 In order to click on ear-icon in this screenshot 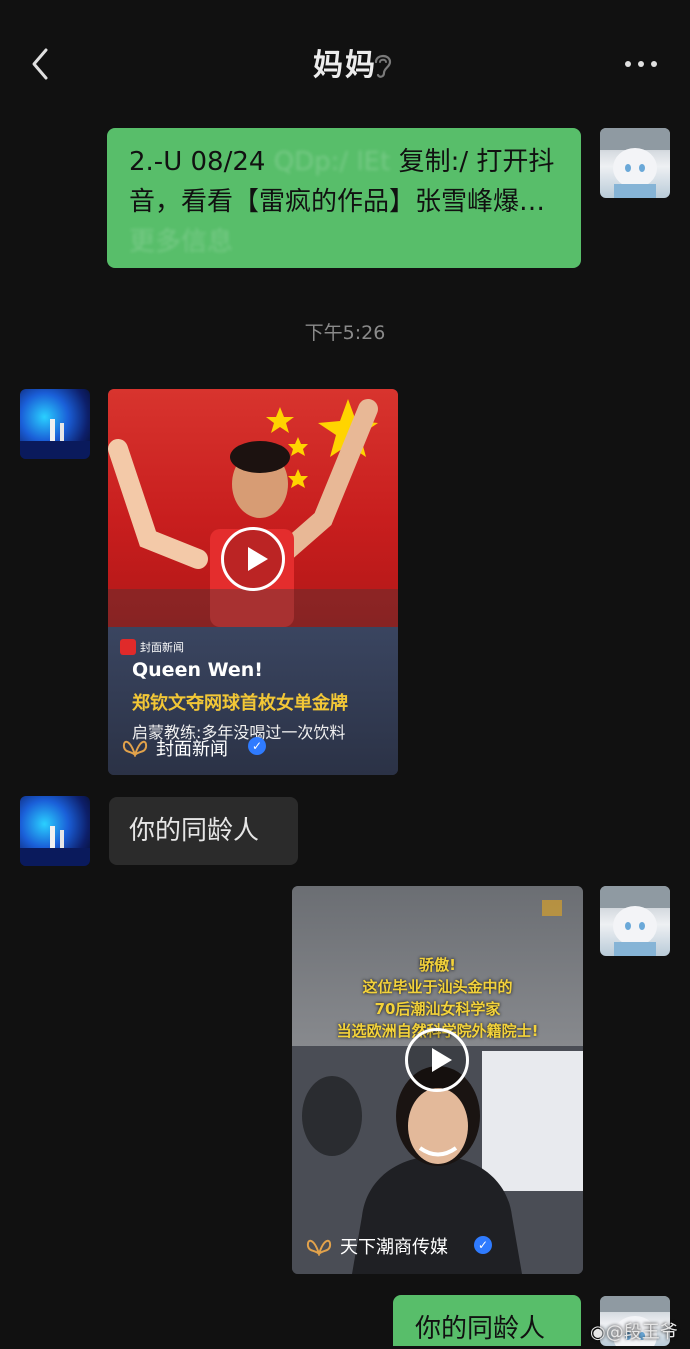, I will do `click(383, 66)`.